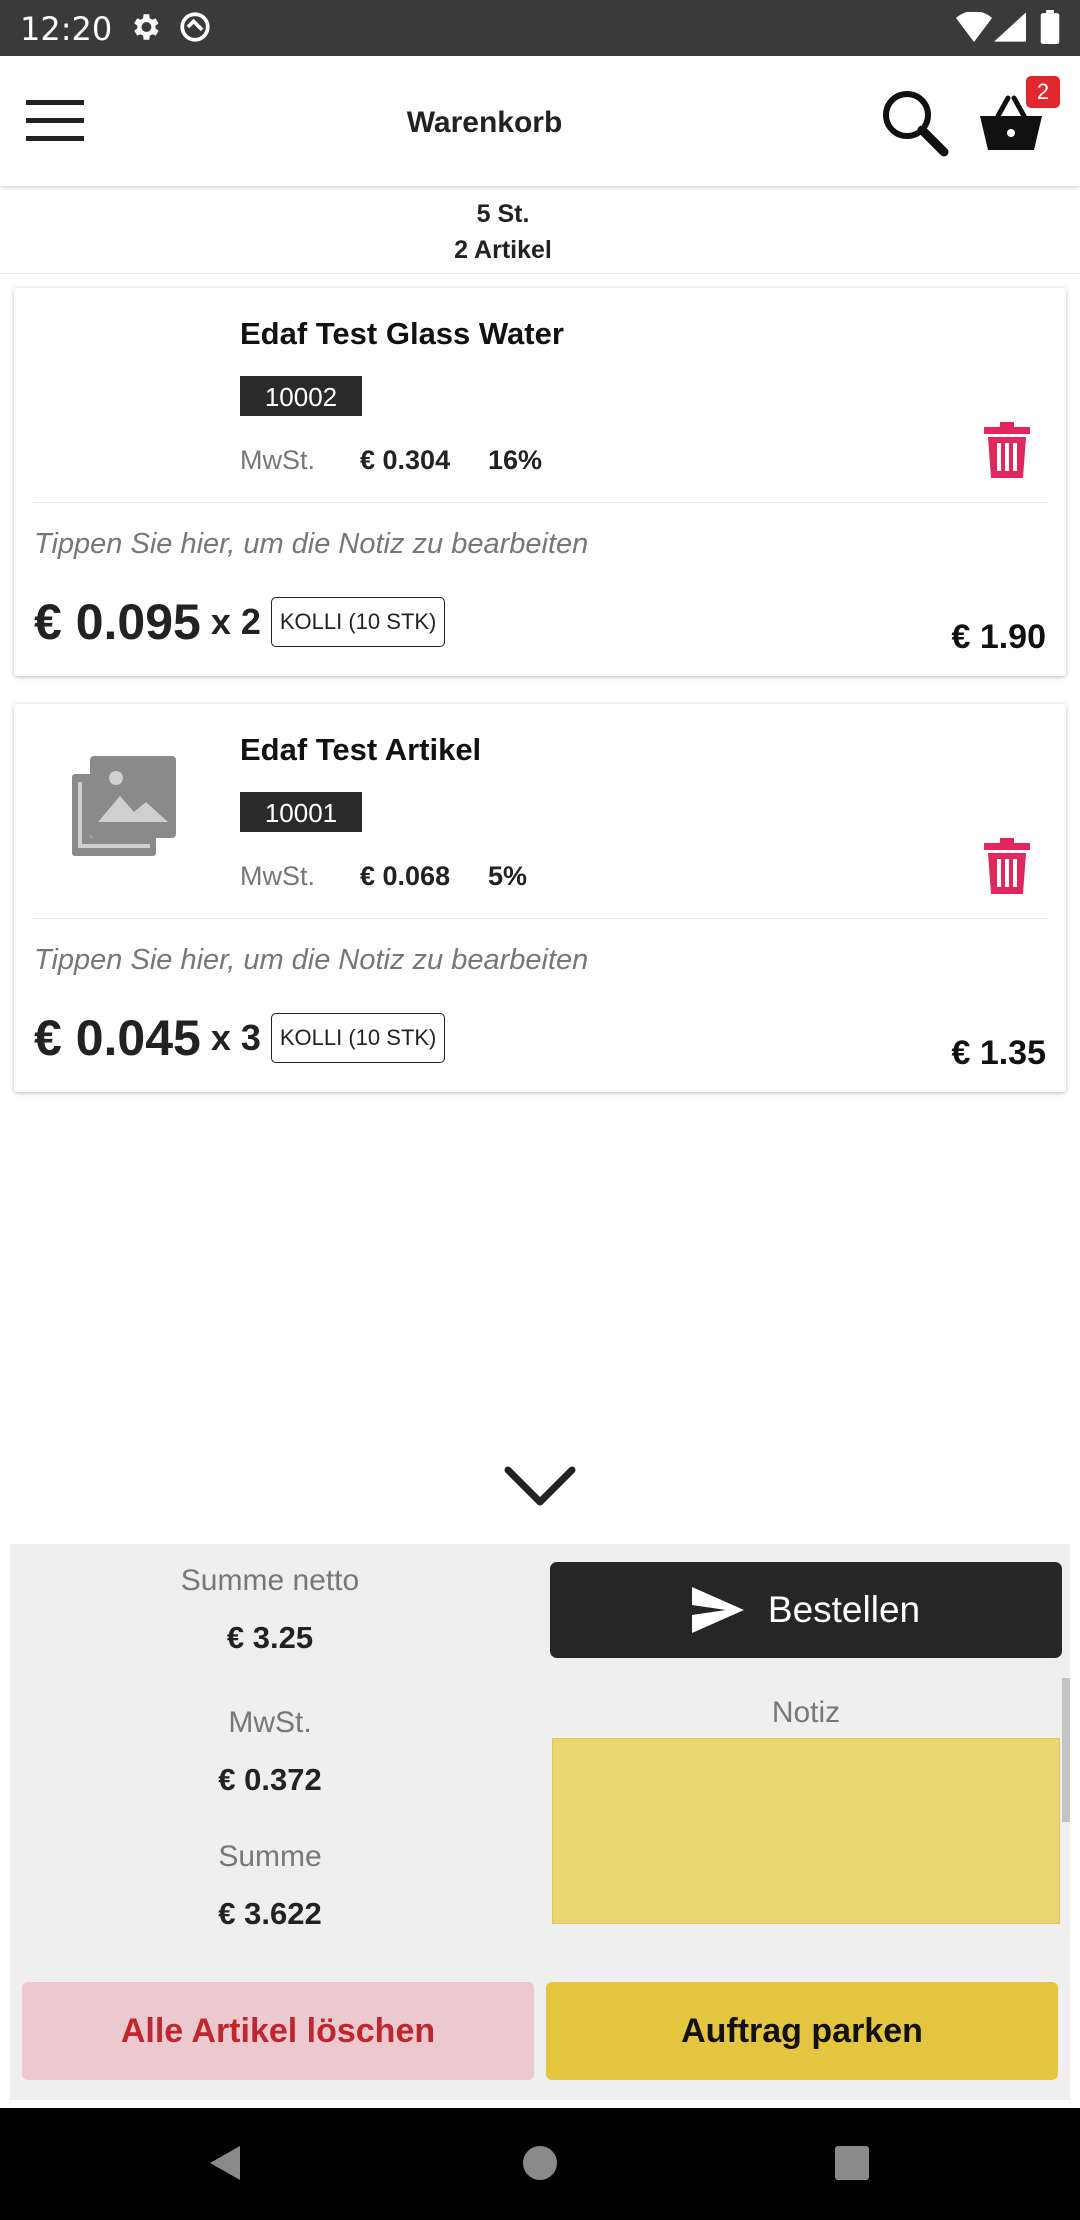 The image size is (1080, 2220). What do you see at coordinates (998, 1053) in the screenshot?
I see `item-line-total: € 1.35` at bounding box center [998, 1053].